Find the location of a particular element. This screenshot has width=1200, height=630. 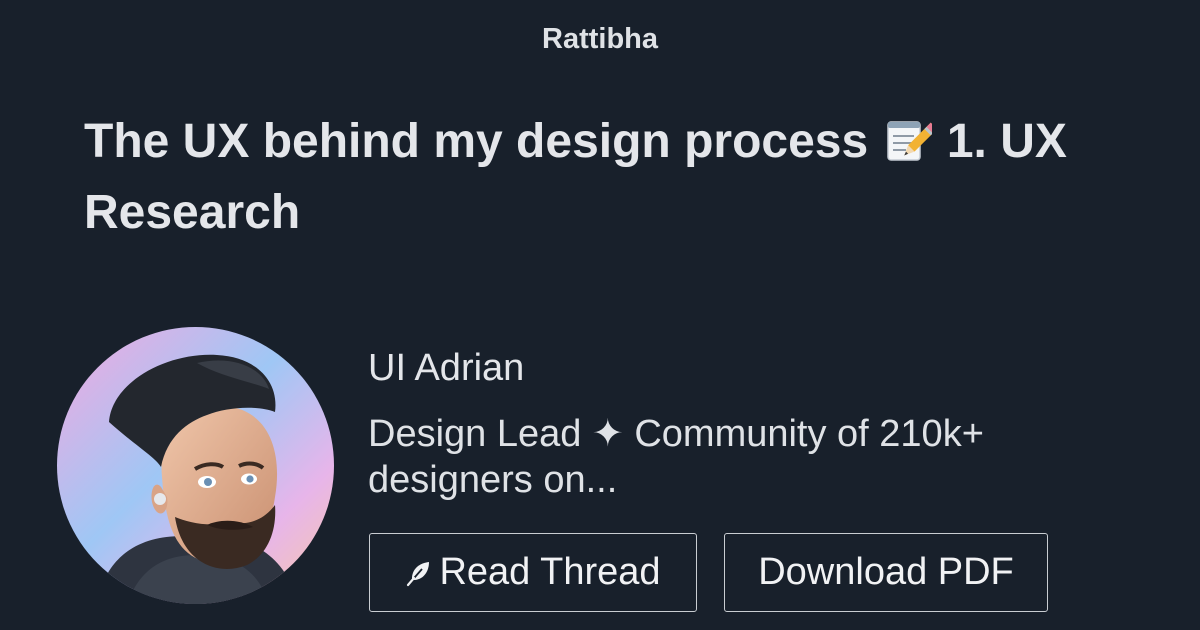

author-avatar is located at coordinates (195, 465).